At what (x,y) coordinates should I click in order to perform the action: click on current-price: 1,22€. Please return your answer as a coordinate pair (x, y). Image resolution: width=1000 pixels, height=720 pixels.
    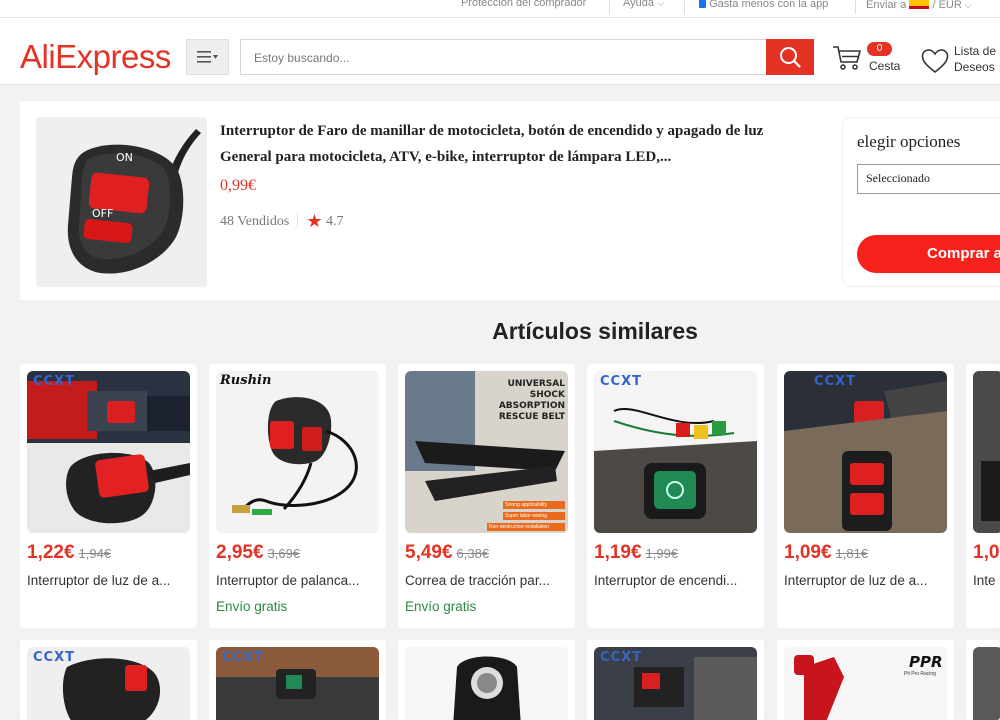
    Looking at the image, I should click on (51, 552).